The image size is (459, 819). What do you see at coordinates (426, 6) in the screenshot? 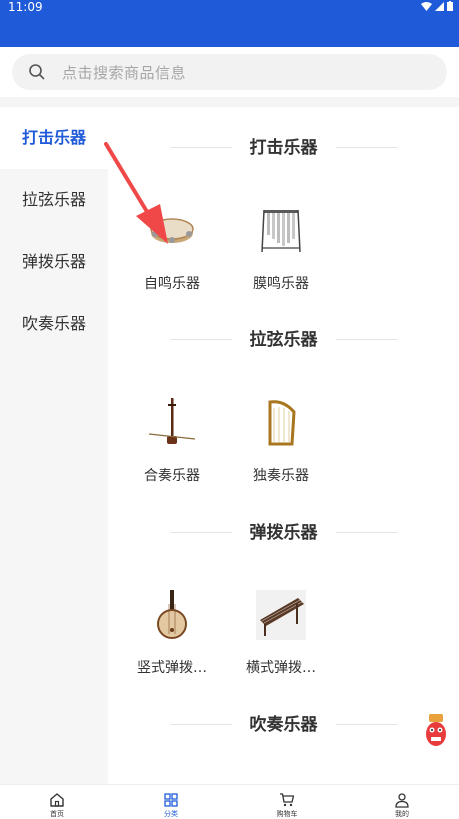
I see `wifi-icon` at bounding box center [426, 6].